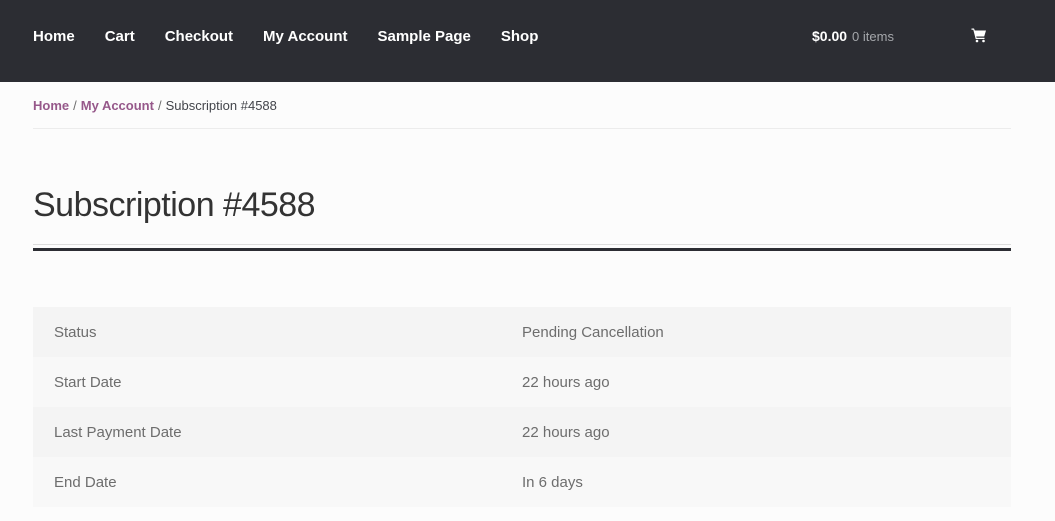  What do you see at coordinates (277, 482) in the screenshot?
I see `row-label-end-date: End Date` at bounding box center [277, 482].